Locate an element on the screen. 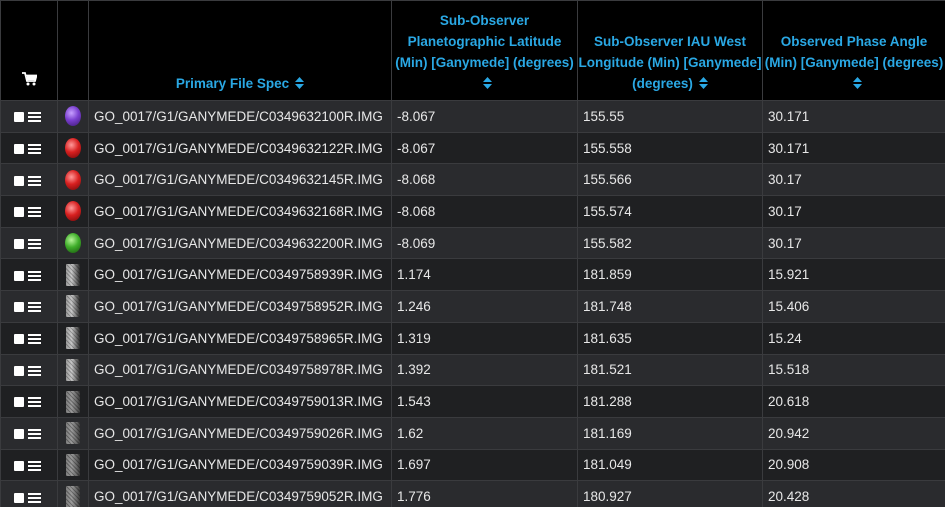  longitude-cell: 180.927 is located at coordinates (670, 493).